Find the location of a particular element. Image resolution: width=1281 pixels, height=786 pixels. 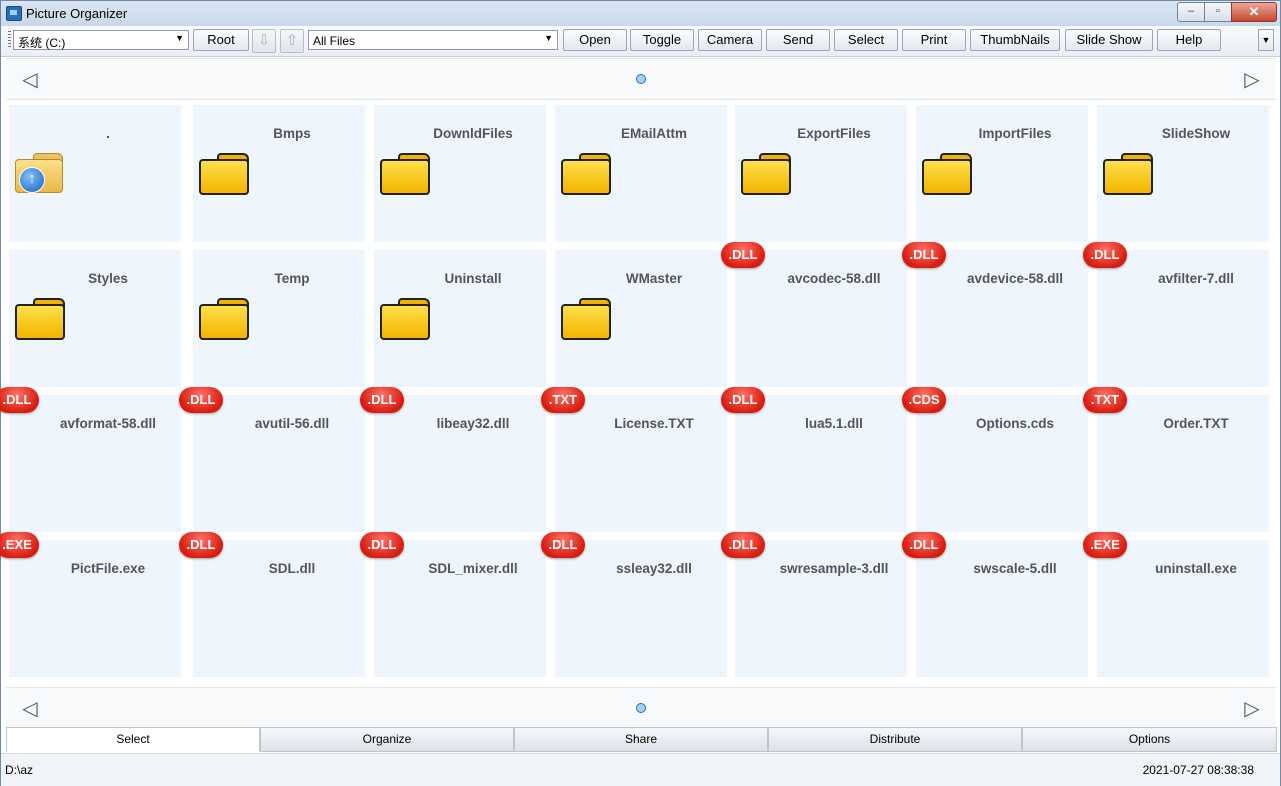

file-tile: avdevice-58.dll is located at coordinates (1002, 318).